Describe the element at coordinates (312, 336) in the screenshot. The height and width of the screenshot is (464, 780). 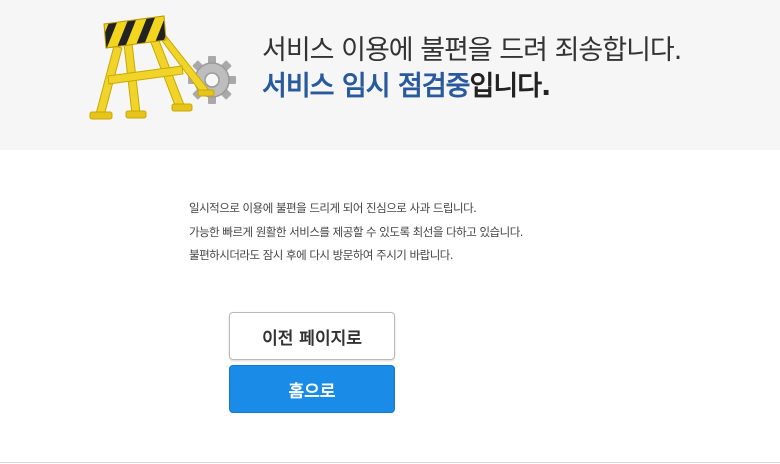
I see `previous-page-button: 이전 페이지로` at that location.